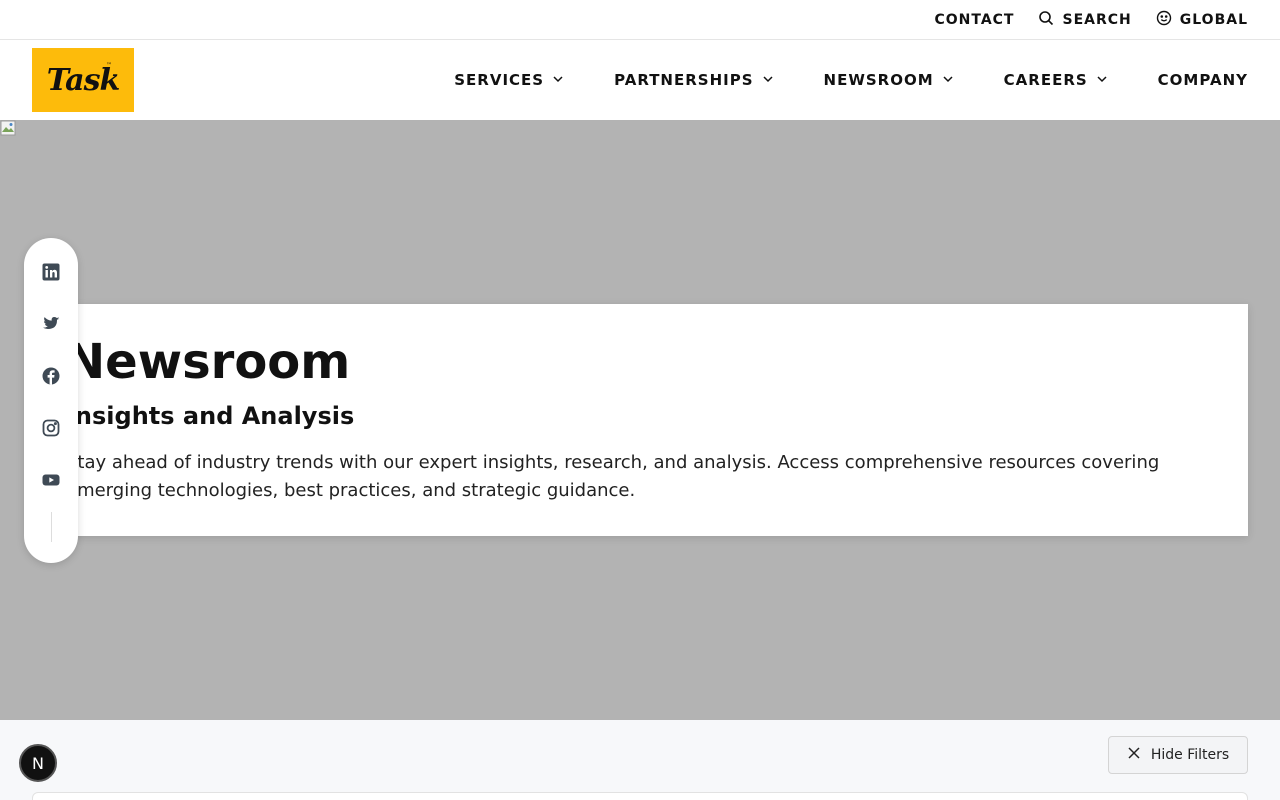  What do you see at coordinates (1097, 19) in the screenshot?
I see `search-label: SEARCH` at bounding box center [1097, 19].